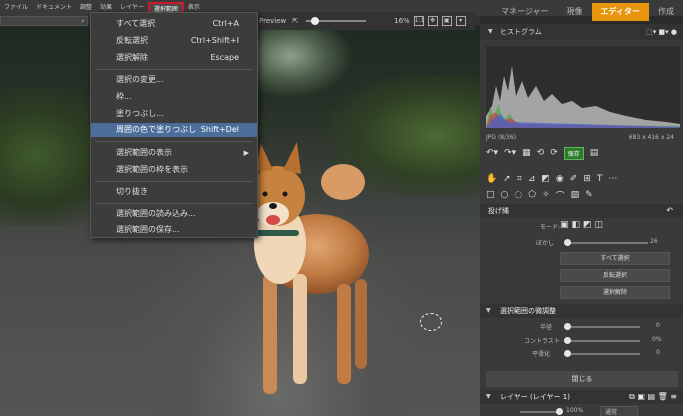  Describe the element at coordinates (432, 21) in the screenshot. I see `fit-icon: ✥` at that location.